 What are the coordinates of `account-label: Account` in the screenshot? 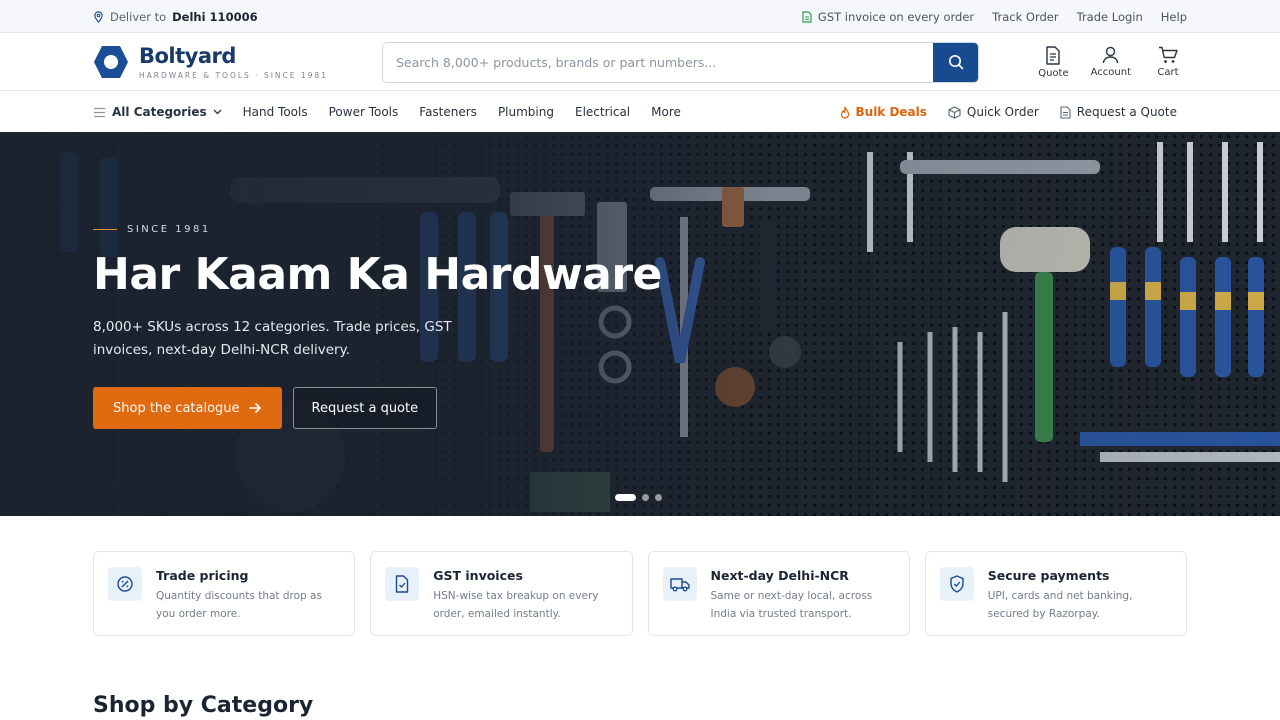 It's located at (1110, 72).